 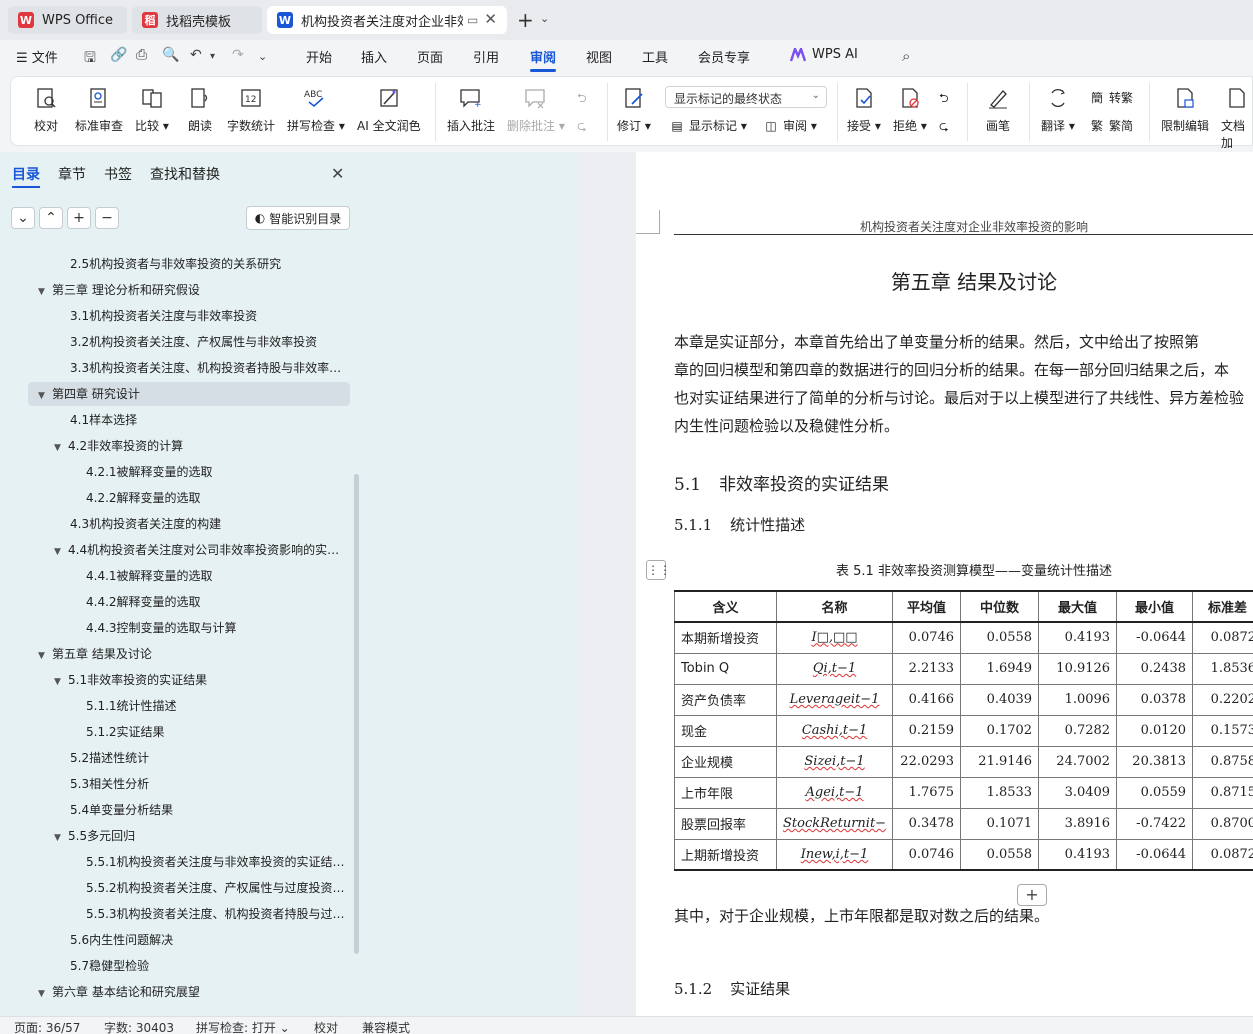 I want to click on table-move-handle: ⋮⋮, so click(x=658, y=570).